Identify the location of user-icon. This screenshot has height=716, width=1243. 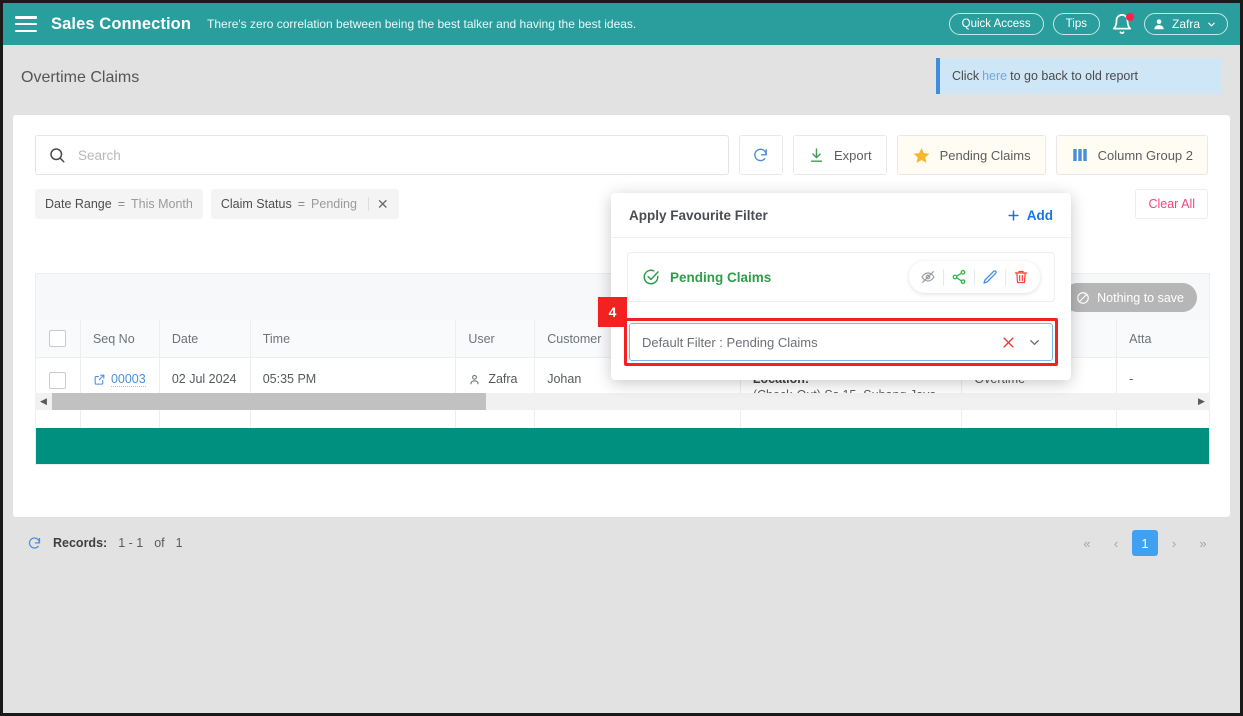
(474, 379).